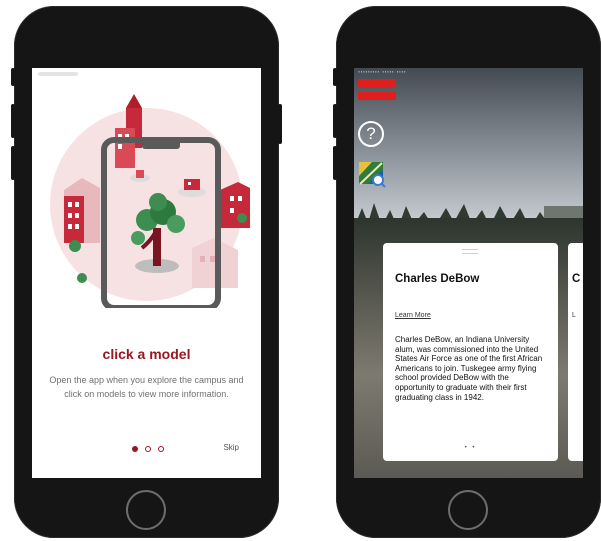 This screenshot has height=541, width=601. What do you see at coordinates (382, 73) in the screenshot?
I see `status-readout: ▪▪▪▪▪▪▪▪▪ ▪▪▪▪▪ ▪▪▪▪` at bounding box center [382, 73].